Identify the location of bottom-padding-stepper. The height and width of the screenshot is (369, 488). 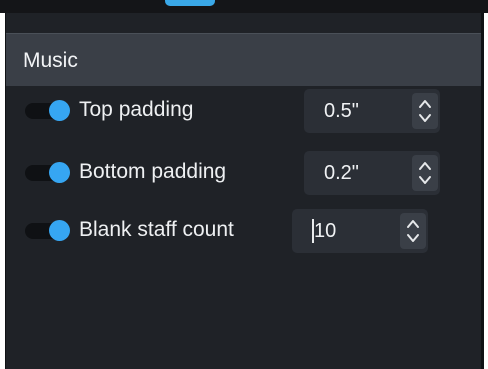
(425, 173).